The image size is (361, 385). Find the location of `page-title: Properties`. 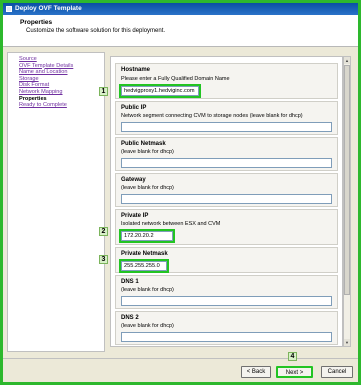

page-title: Properties is located at coordinates (36, 22).